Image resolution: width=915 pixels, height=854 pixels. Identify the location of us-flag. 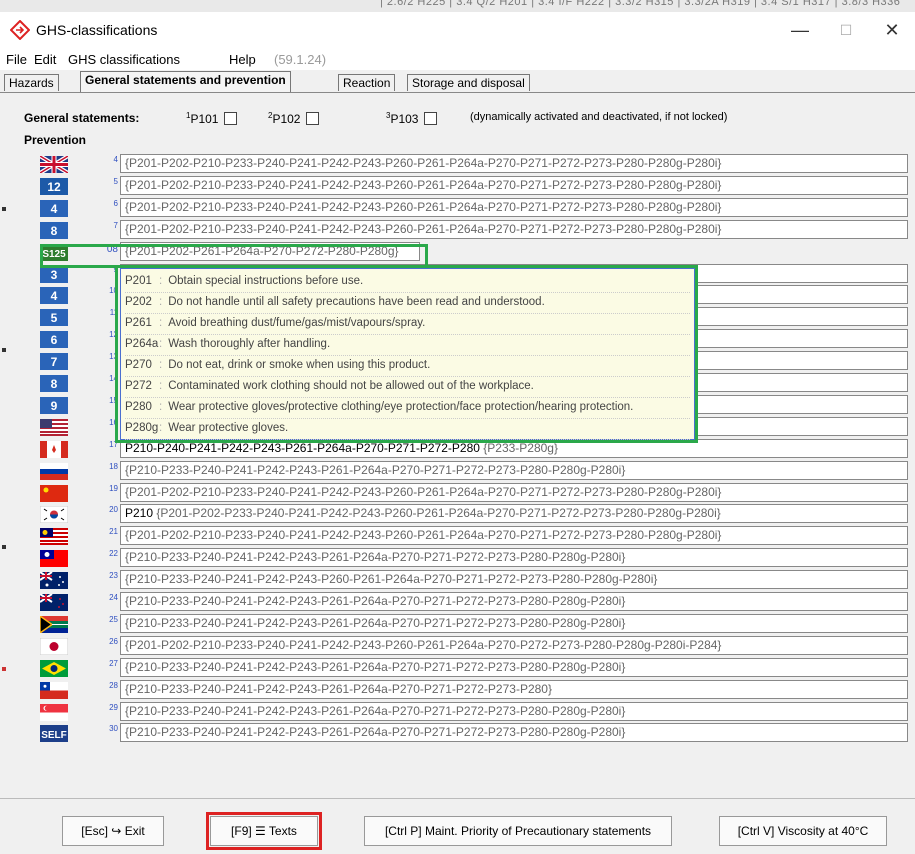
(54, 427).